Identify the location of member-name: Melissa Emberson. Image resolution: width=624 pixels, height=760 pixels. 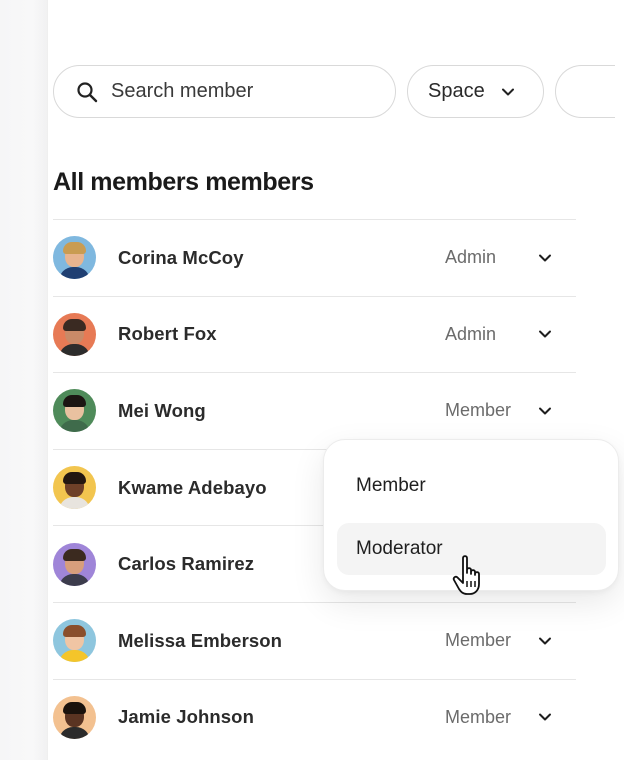
(200, 640).